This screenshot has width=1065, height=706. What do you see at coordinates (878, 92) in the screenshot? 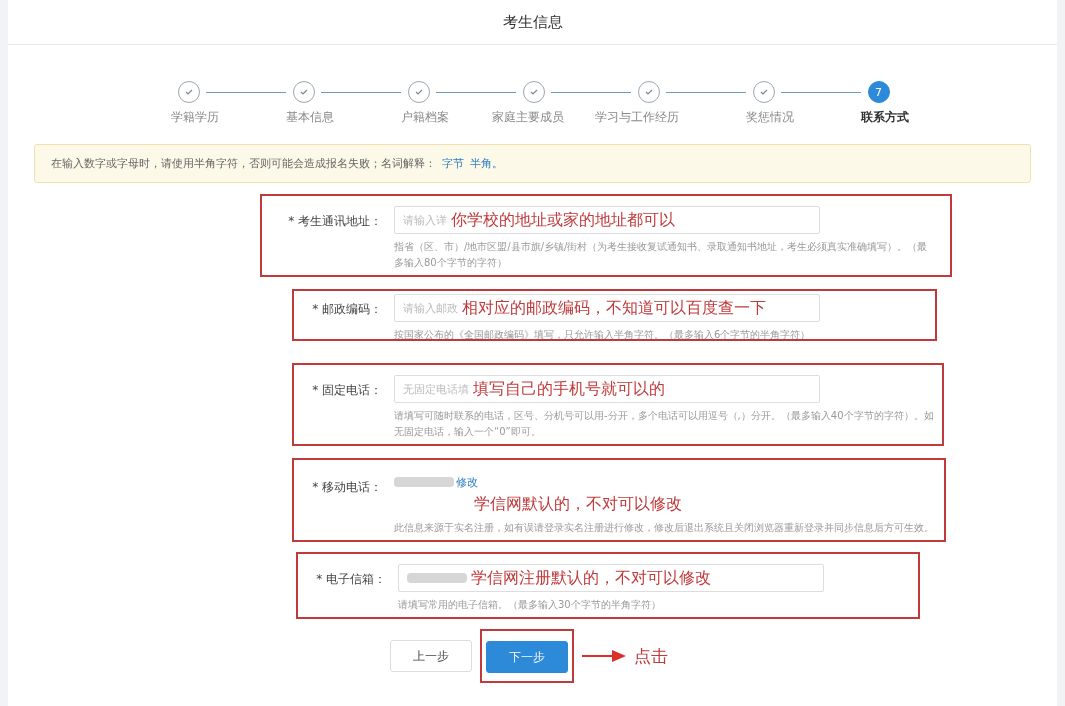
I see `step-indicator: 7` at bounding box center [878, 92].